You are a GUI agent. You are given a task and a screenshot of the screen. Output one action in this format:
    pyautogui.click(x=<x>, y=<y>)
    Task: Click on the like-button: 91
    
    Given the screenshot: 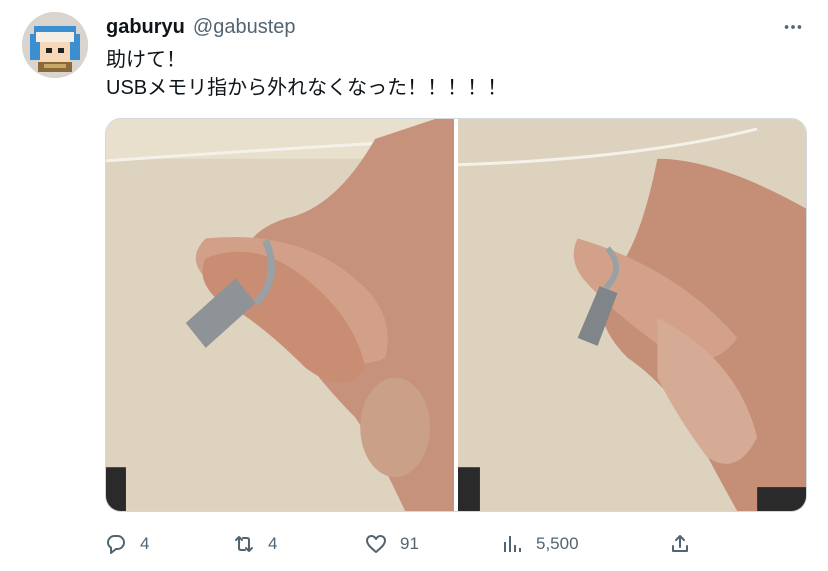 What is the action you would take?
    pyautogui.click(x=391, y=544)
    